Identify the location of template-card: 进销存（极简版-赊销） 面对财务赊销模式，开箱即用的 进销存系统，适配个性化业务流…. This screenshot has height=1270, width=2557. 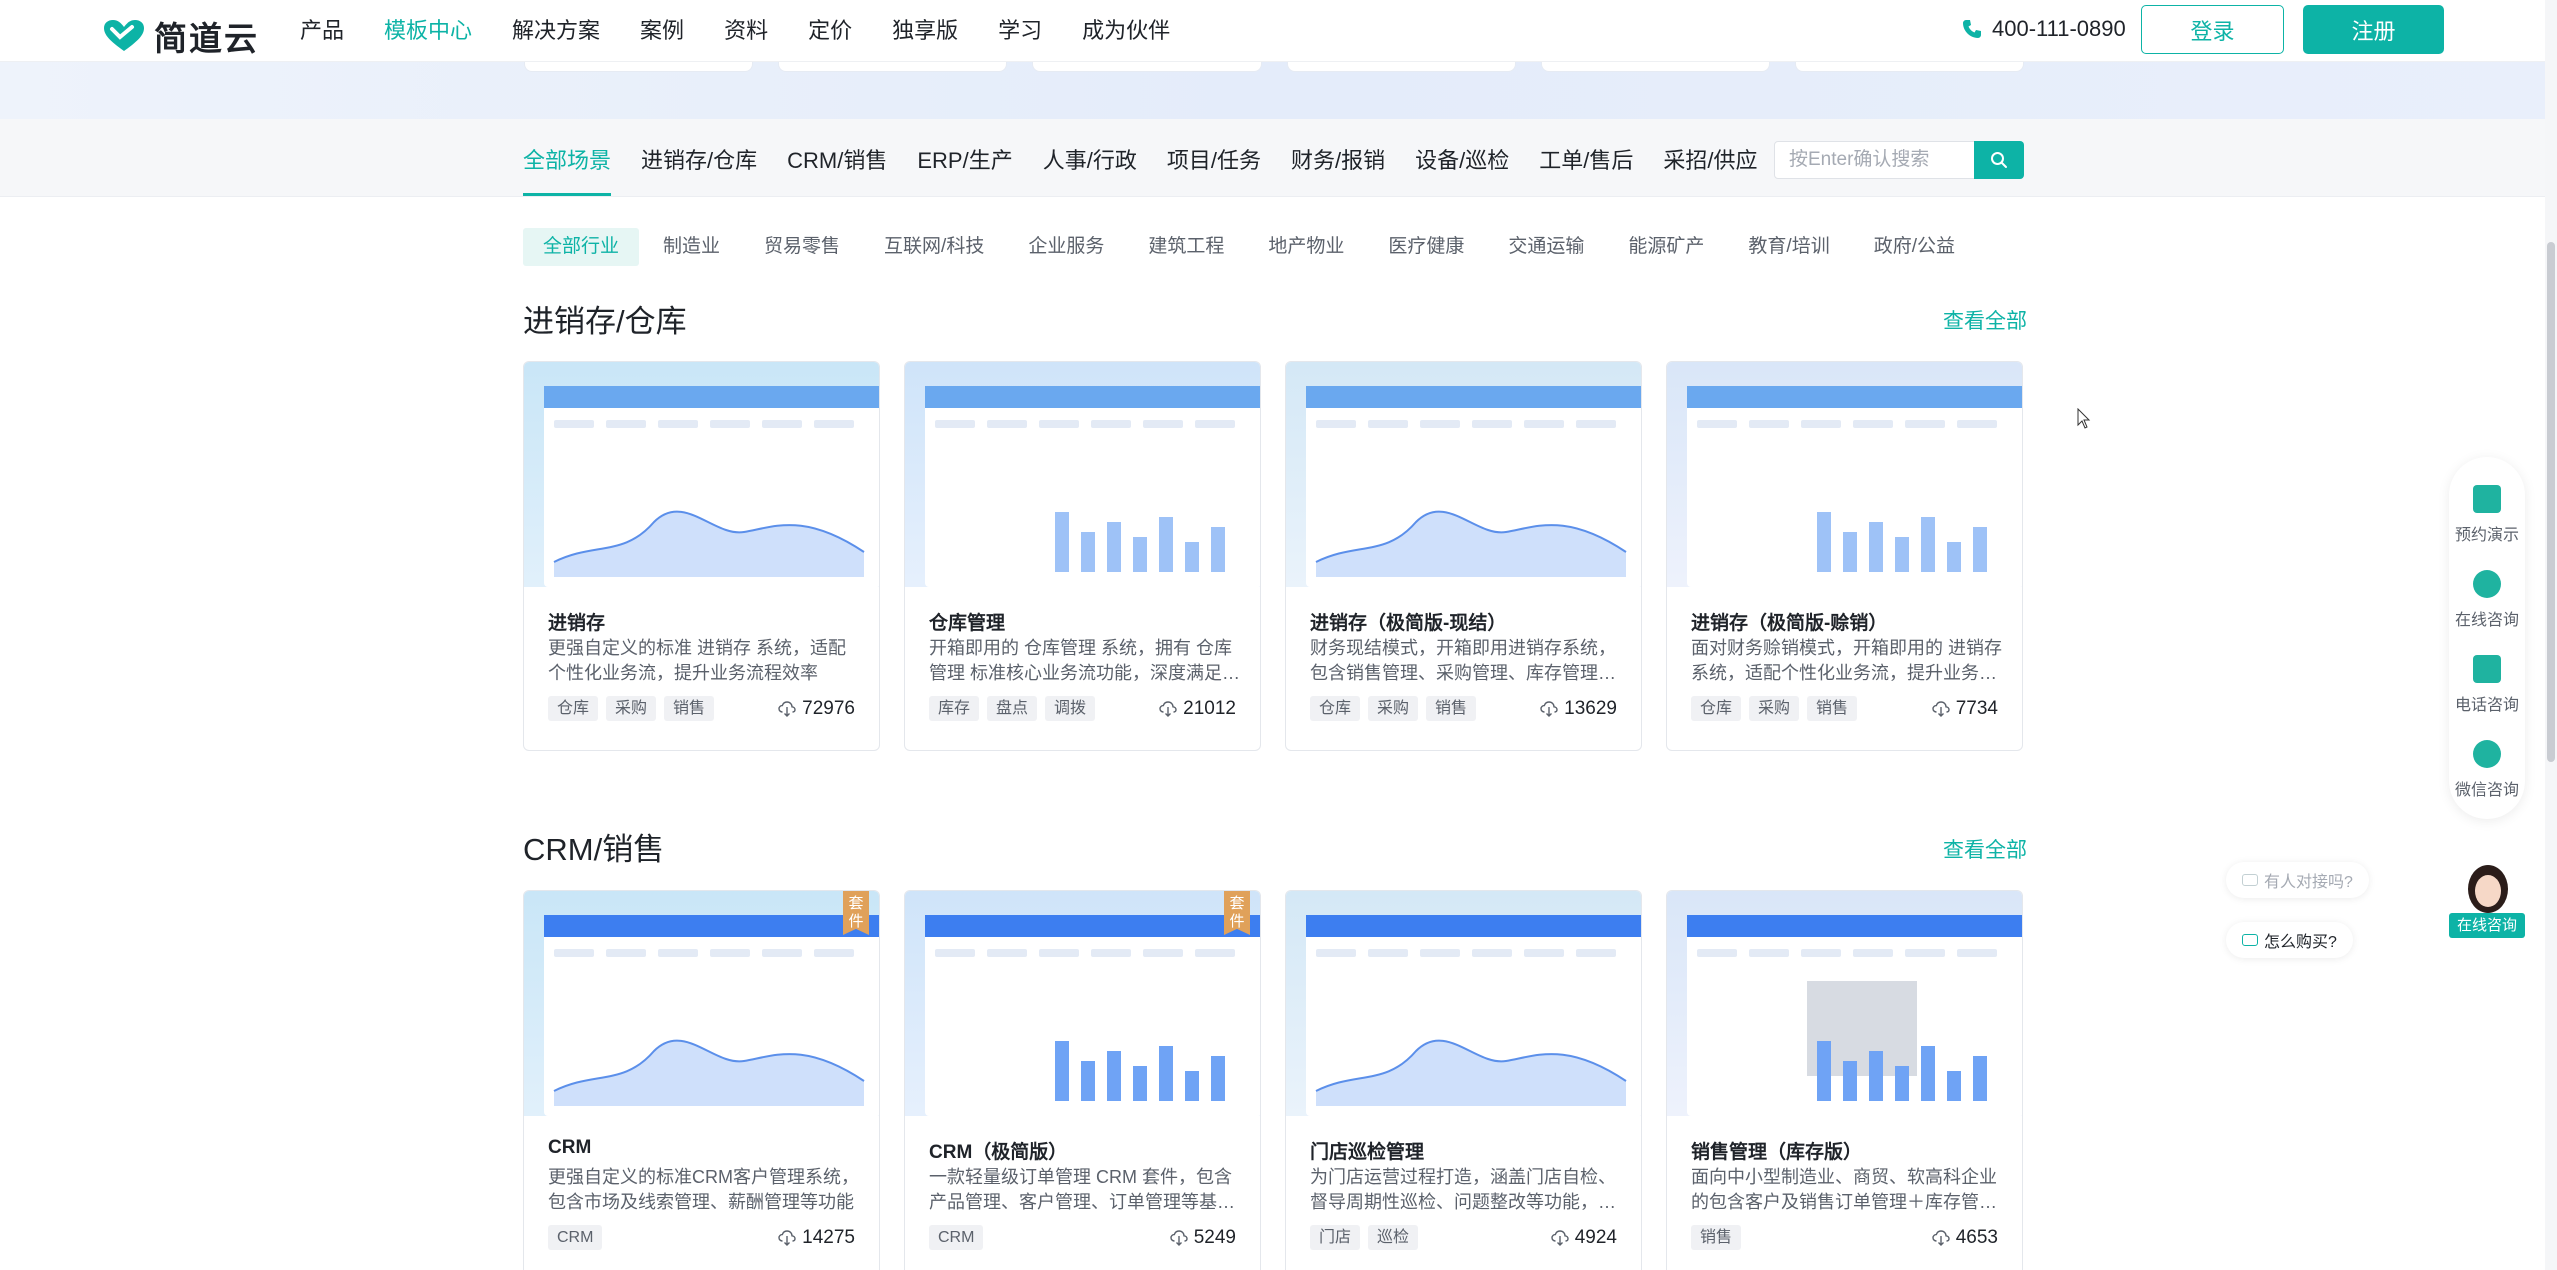
(1844, 556).